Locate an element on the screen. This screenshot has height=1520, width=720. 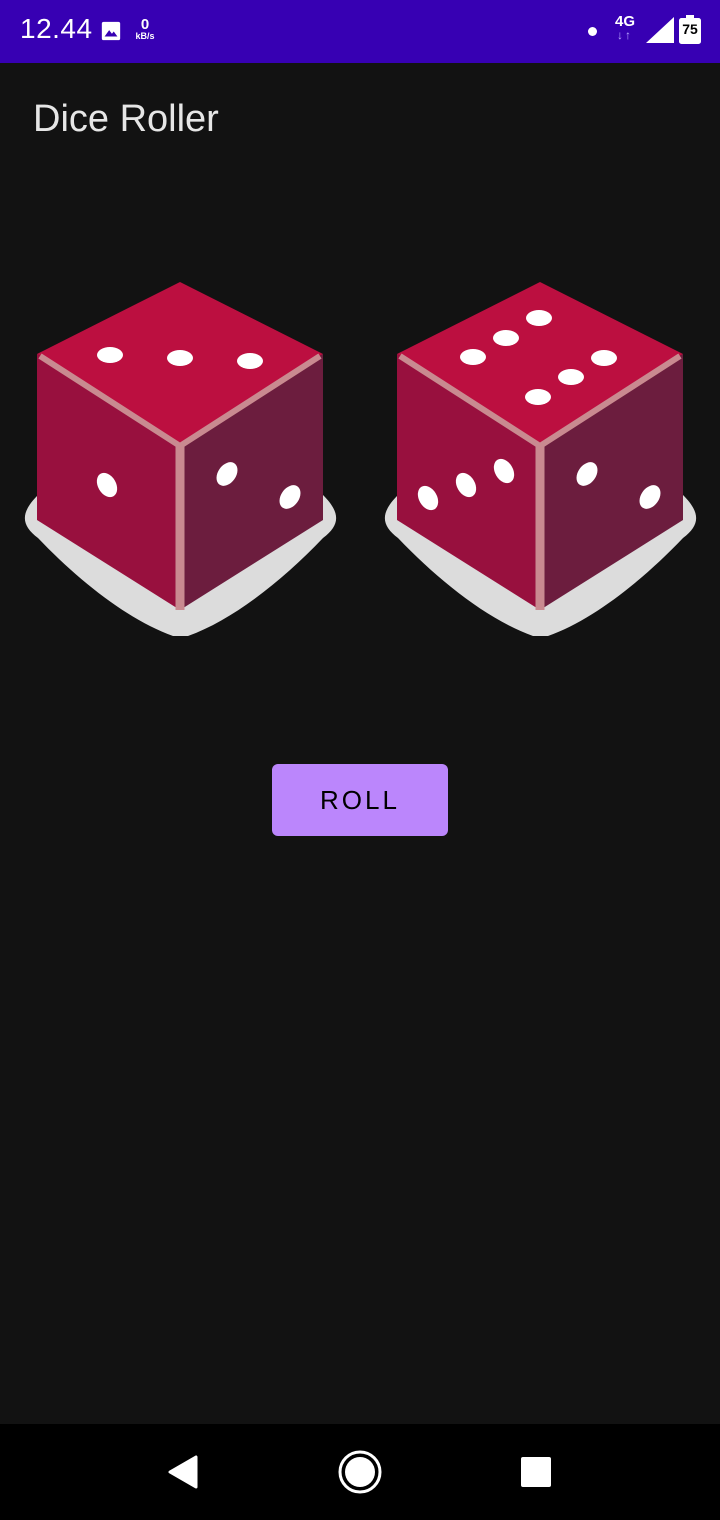
left-die-image is located at coordinates (180, 459).